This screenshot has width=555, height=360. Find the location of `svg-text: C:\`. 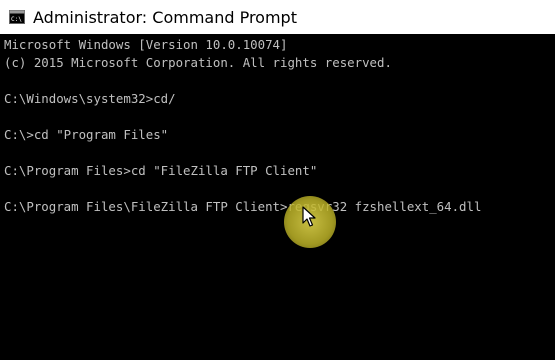

svg-text: C:\ is located at coordinates (16, 19).